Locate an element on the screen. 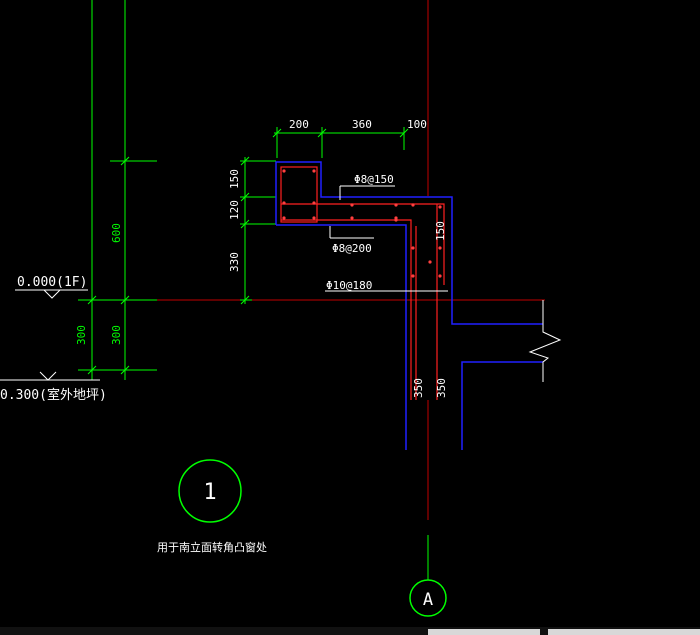  rebar-label-top: Φ8@150 is located at coordinates (374, 179).